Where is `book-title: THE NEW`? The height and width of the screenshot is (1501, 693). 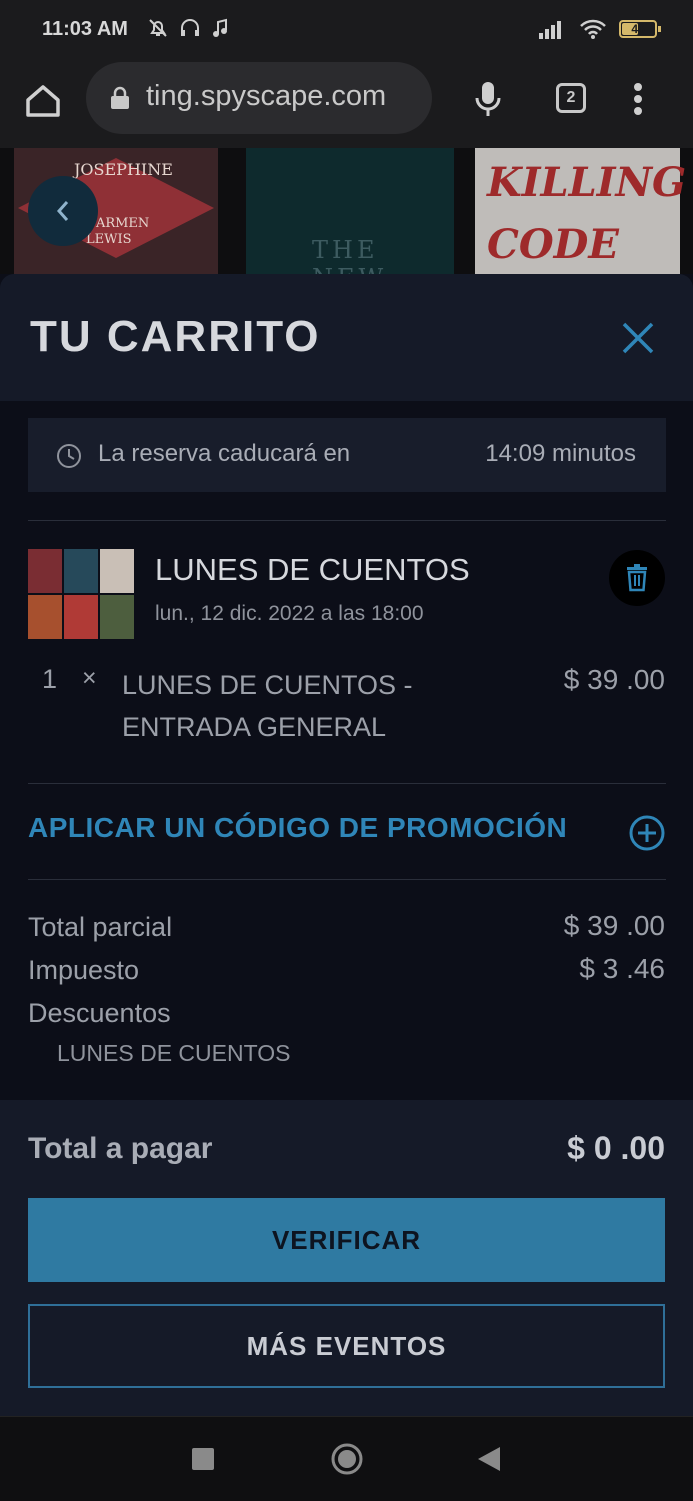
book-title: THE NEW is located at coordinates (347, 255).